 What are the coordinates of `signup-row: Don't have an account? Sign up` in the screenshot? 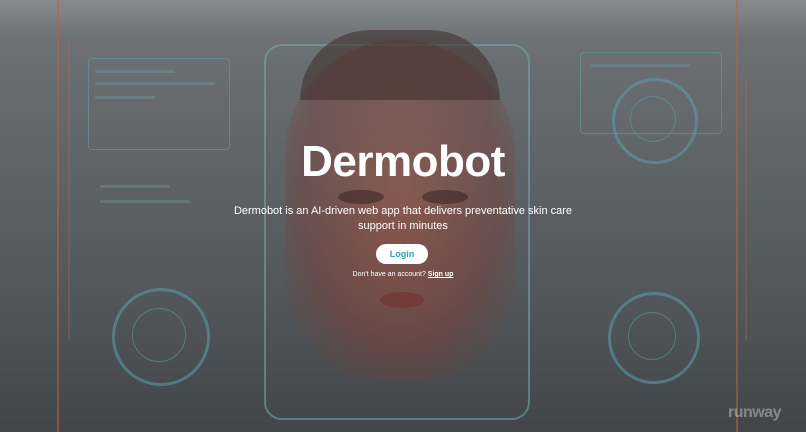 It's located at (403, 274).